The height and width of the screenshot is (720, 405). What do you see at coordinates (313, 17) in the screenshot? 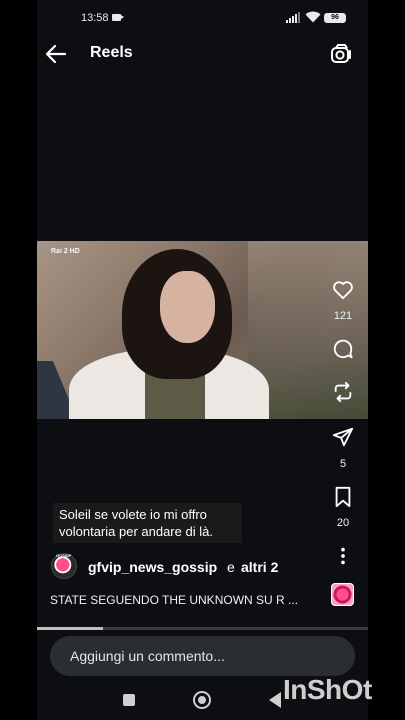
I see `wifi-icon` at bounding box center [313, 17].